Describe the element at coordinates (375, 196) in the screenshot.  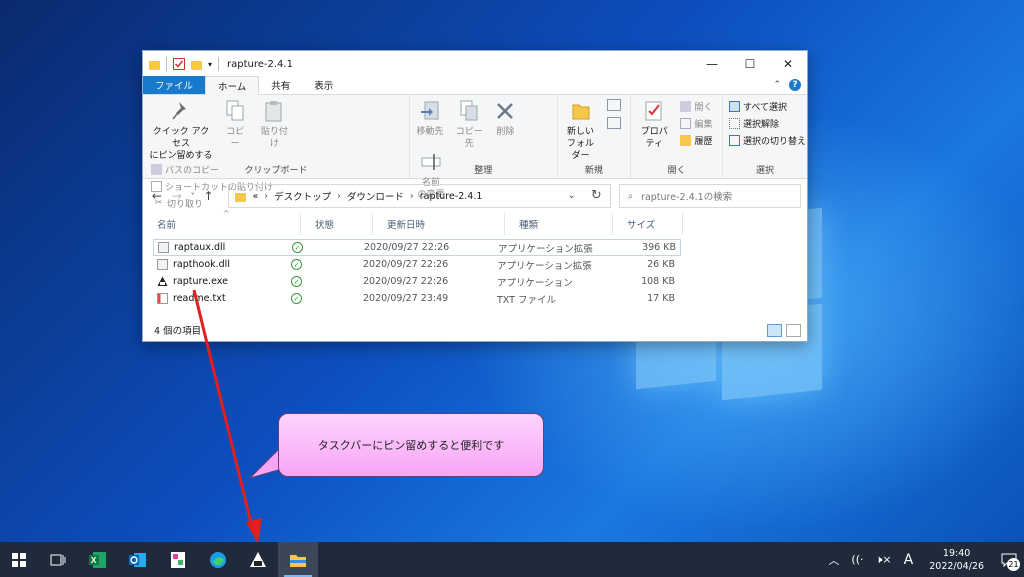
I see `breadcrumb-downloads: ダウンロード` at that location.